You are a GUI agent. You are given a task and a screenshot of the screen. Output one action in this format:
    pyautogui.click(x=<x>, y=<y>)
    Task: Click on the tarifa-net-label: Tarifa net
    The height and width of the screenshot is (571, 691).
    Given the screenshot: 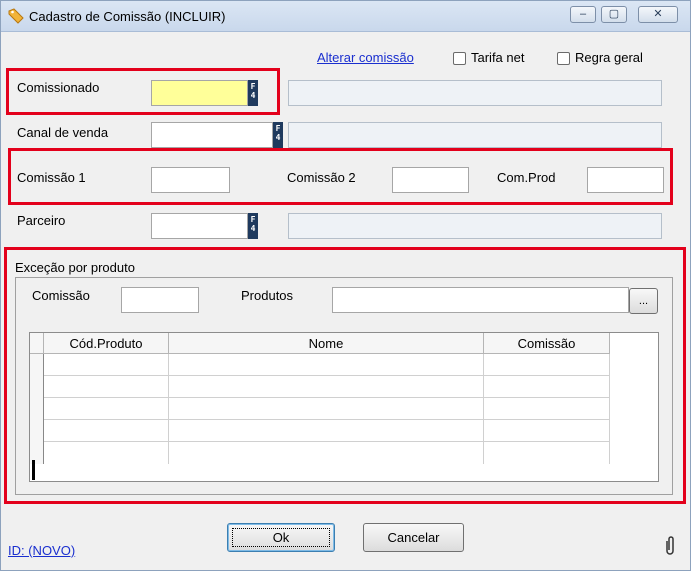 What is the action you would take?
    pyautogui.click(x=497, y=57)
    